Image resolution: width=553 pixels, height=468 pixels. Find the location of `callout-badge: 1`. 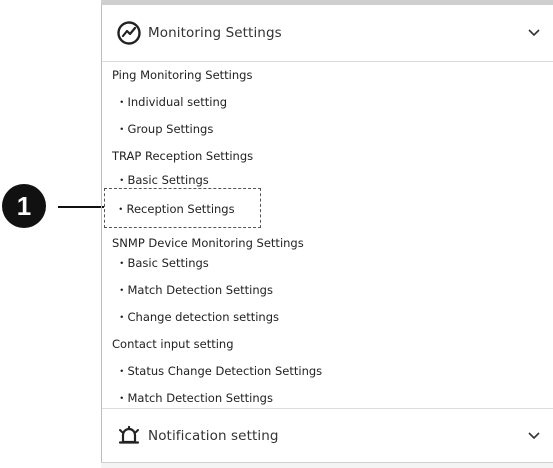

callout-badge: 1 is located at coordinates (24, 206).